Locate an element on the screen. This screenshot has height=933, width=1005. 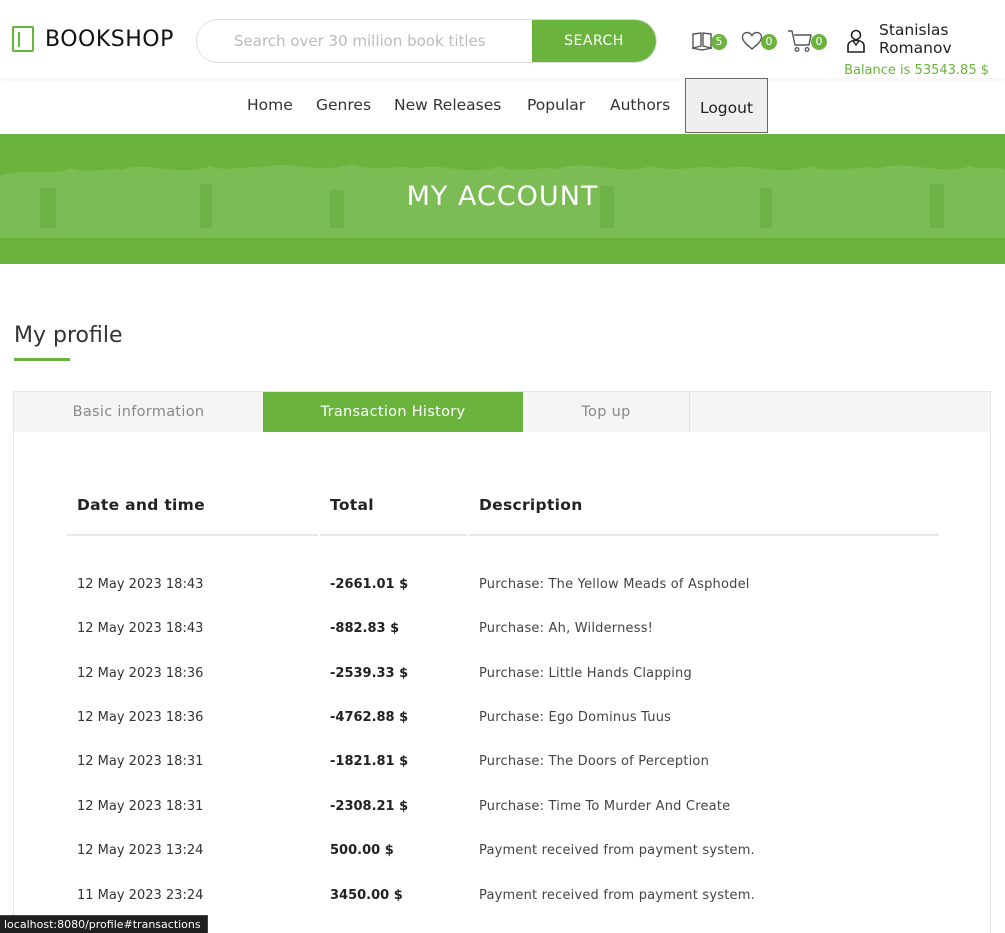
header: BOOKSHOP SEARCH 5 0 0 is located at coordinates (502, 39).